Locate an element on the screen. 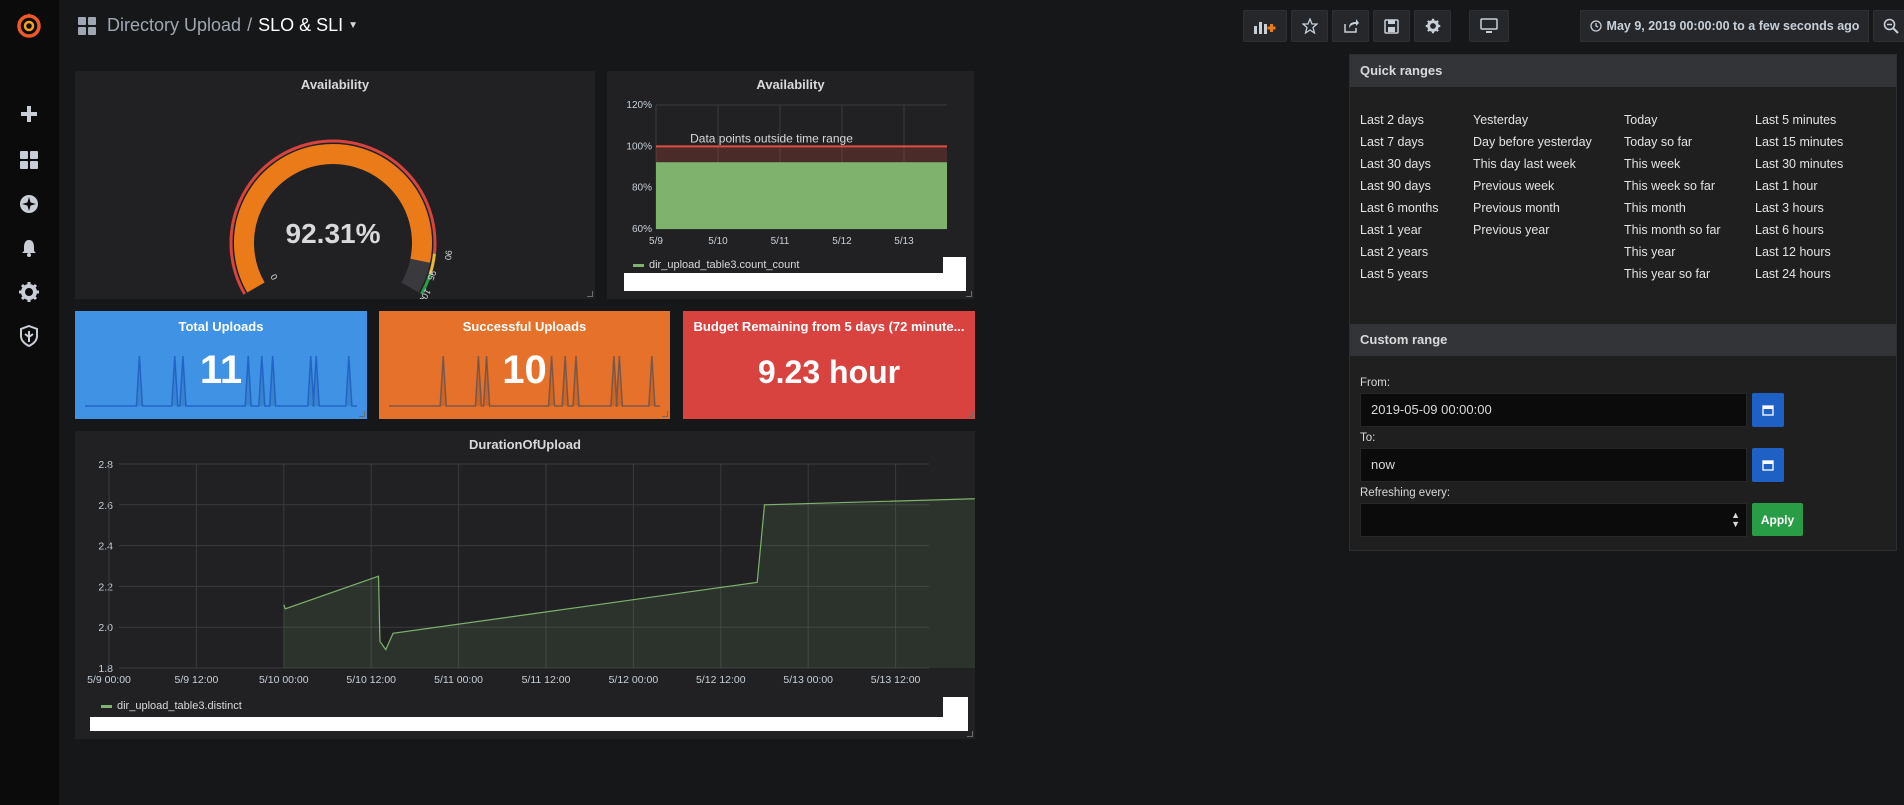 This screenshot has width=1904, height=805. select-arrows-icon: ▲ ▼ is located at coordinates (1735, 519).